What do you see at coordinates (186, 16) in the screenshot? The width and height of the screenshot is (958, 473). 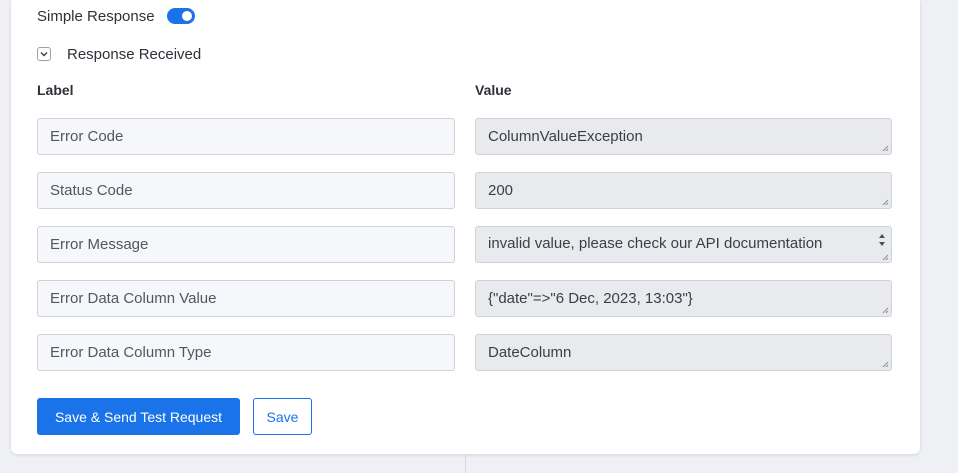 I see `toggle-knob` at bounding box center [186, 16].